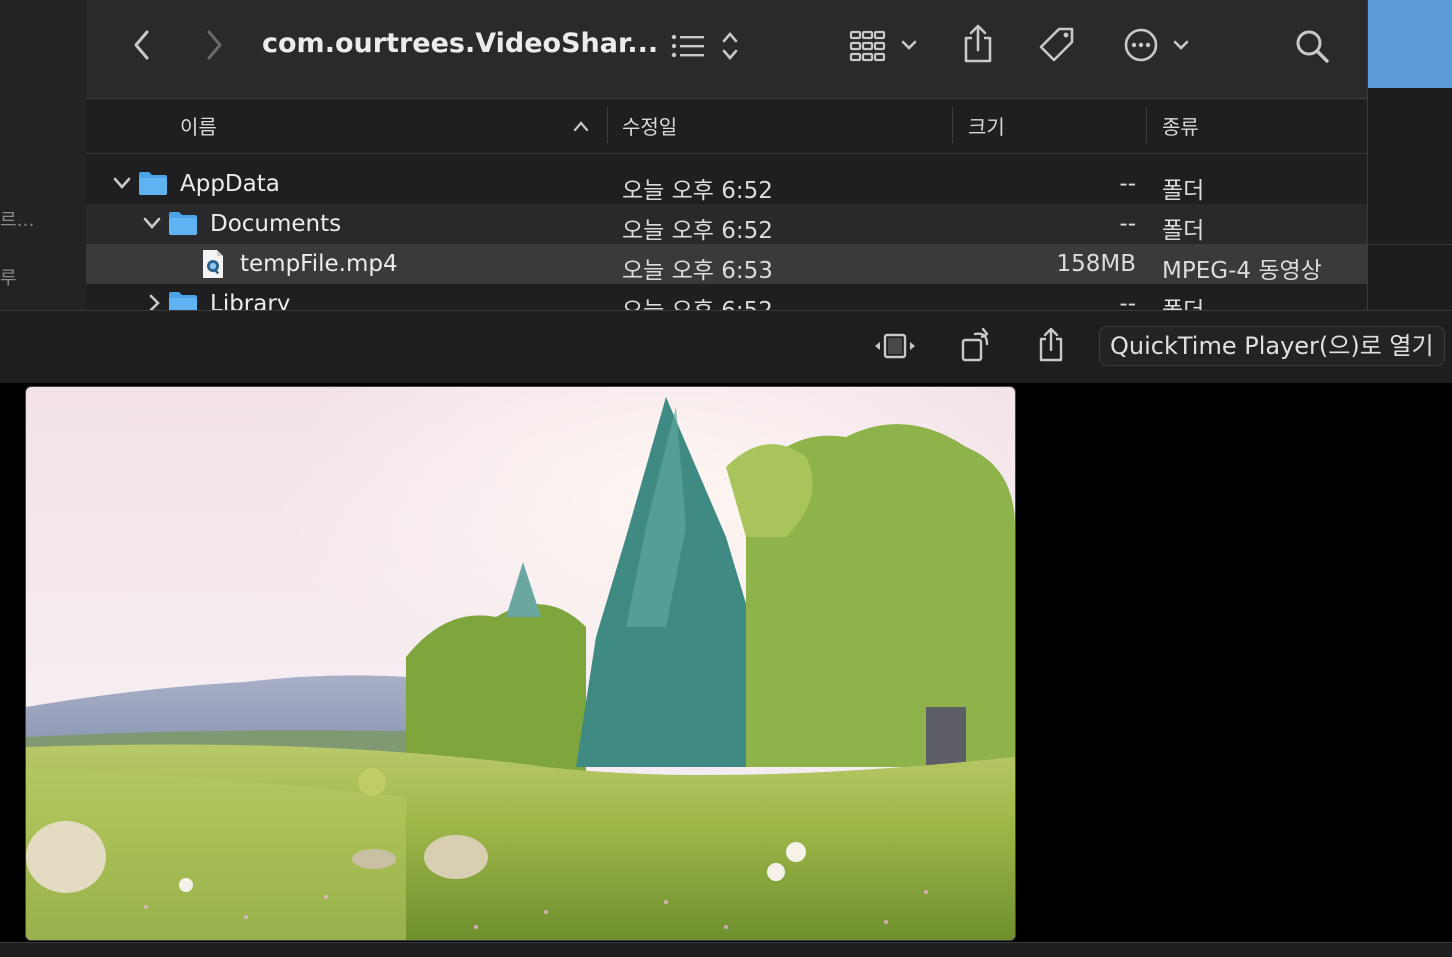 The image size is (1452, 957). What do you see at coordinates (726, 126) in the screenshot?
I see `column-header: 이름 수정일 크기 종류` at bounding box center [726, 126].